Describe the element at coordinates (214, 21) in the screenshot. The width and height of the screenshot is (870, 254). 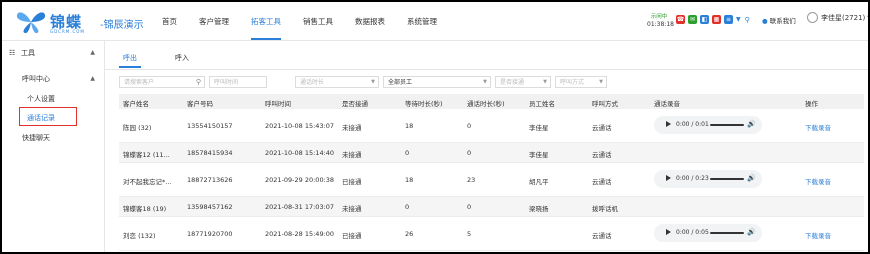
I see `nav-customer-management: 客户管理` at that location.